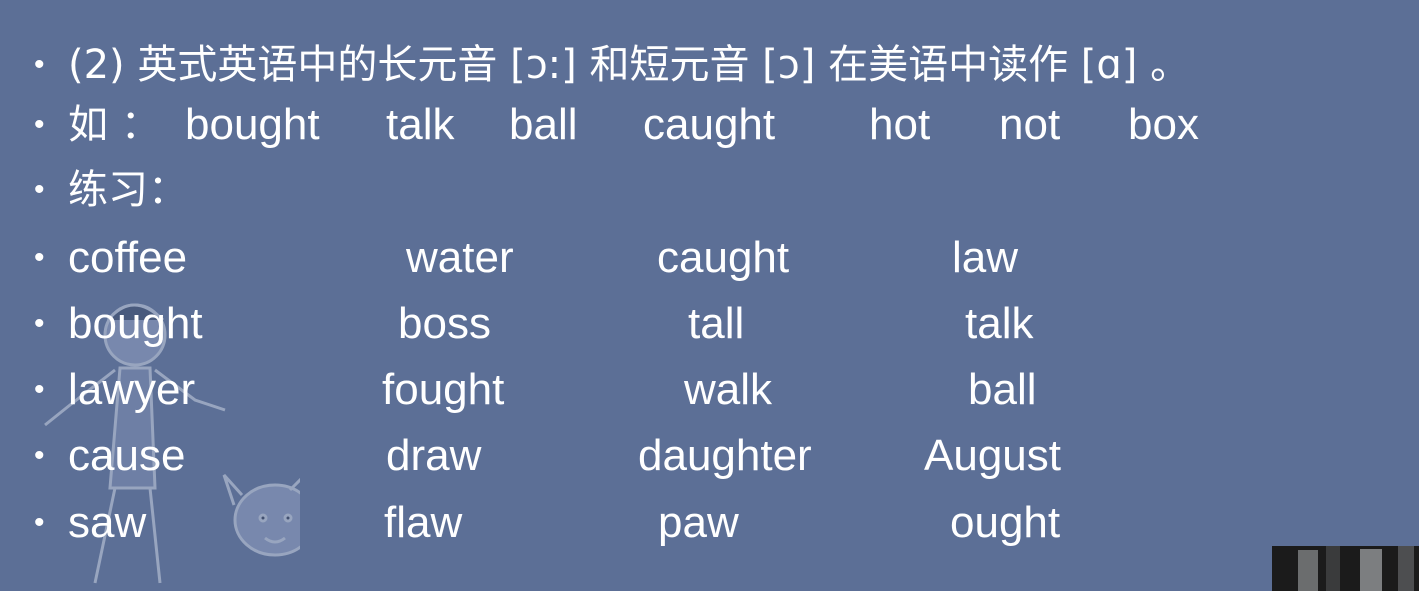 This screenshot has height=591, width=1419. Describe the element at coordinates (728, 389) in the screenshot. I see `practice-word: walk` at that location.